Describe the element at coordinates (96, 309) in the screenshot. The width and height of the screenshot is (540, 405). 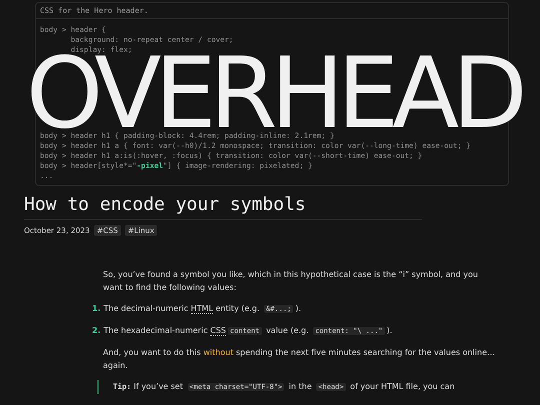
I see `list-number: 1.` at that location.